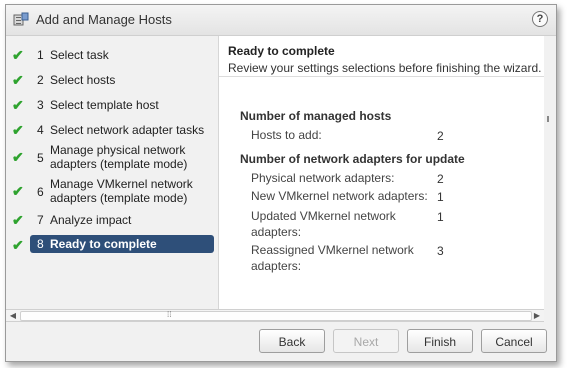 The height and width of the screenshot is (368, 567). What do you see at coordinates (316, 116) in the screenshot?
I see `managed-hosts-heading: Number of managed hosts` at bounding box center [316, 116].